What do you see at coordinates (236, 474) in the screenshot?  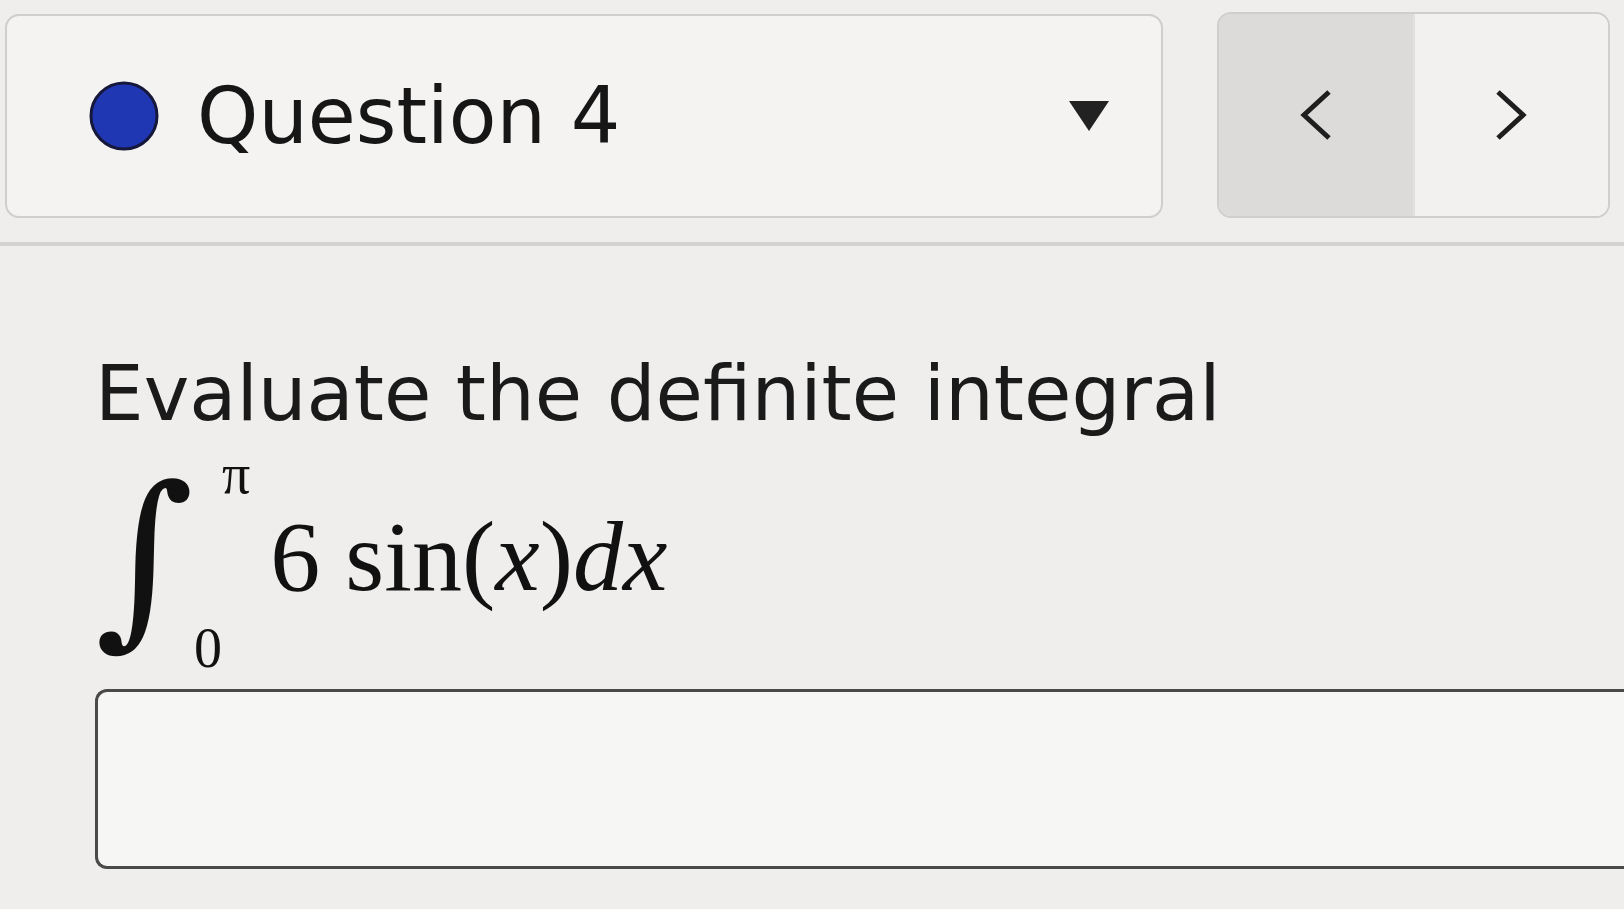 I see `upper-limit: π` at bounding box center [236, 474].